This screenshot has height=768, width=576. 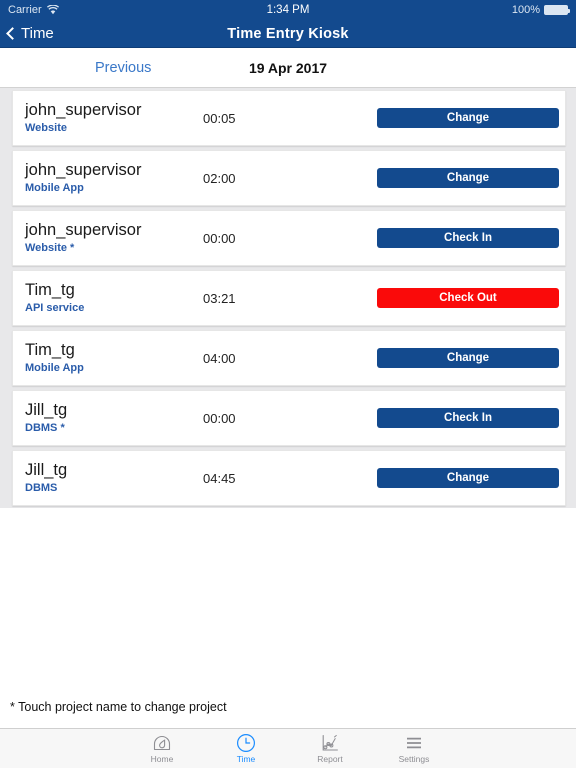 I want to click on footnote: * Touch project name to change project, so click(x=288, y=714).